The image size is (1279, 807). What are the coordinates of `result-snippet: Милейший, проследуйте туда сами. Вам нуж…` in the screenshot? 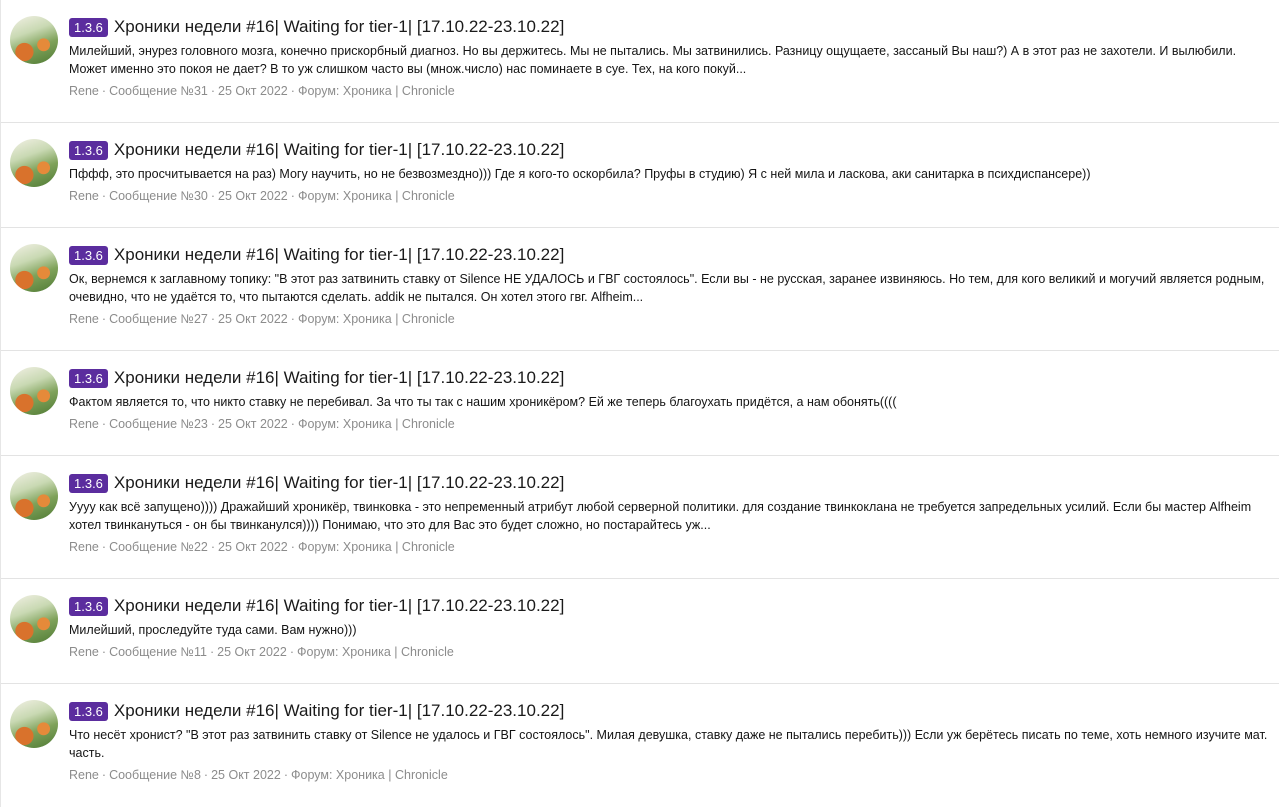 It's located at (213, 630).